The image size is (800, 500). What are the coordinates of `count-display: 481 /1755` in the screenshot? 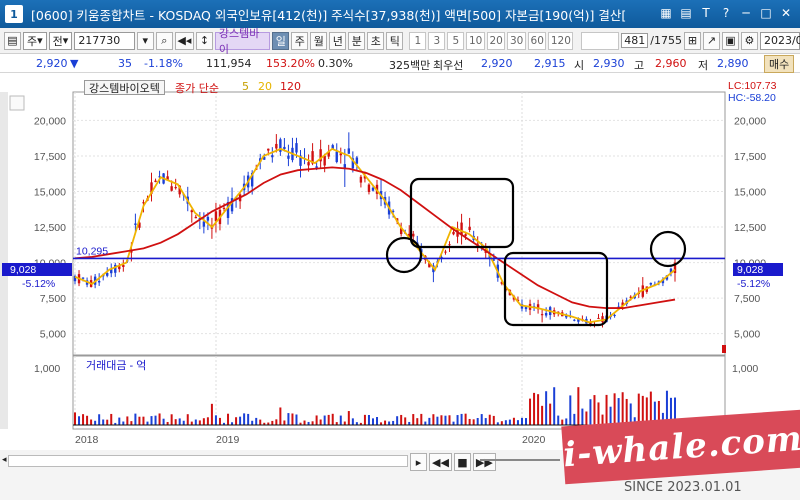 It's located at (651, 41).